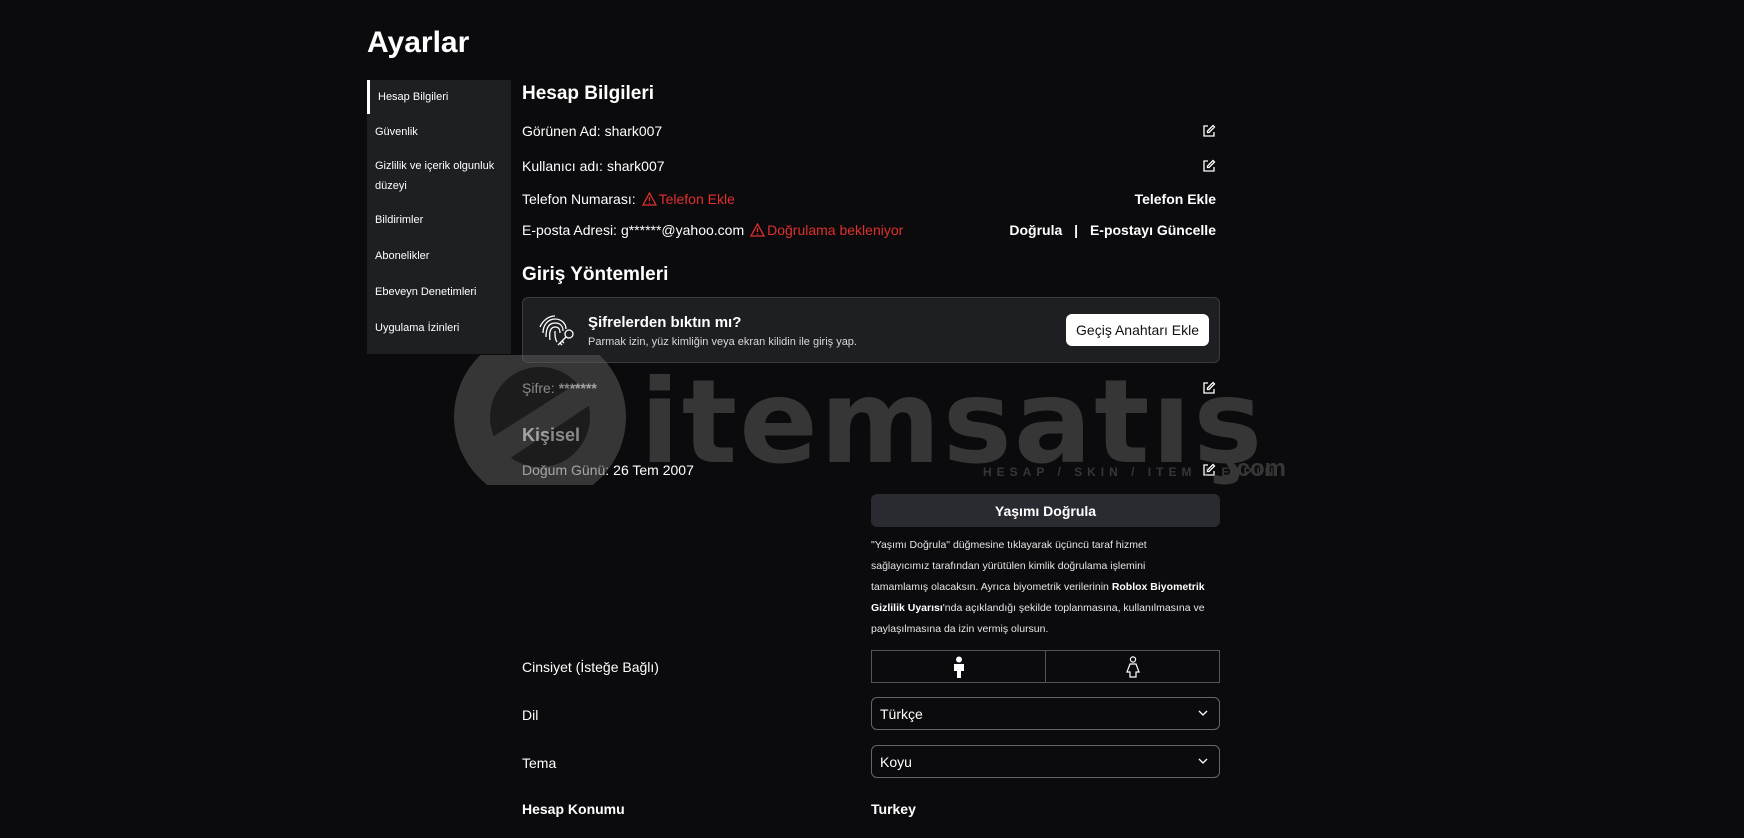 The height and width of the screenshot is (838, 1744). What do you see at coordinates (418, 42) in the screenshot?
I see `page-title: Ayarlar` at bounding box center [418, 42].